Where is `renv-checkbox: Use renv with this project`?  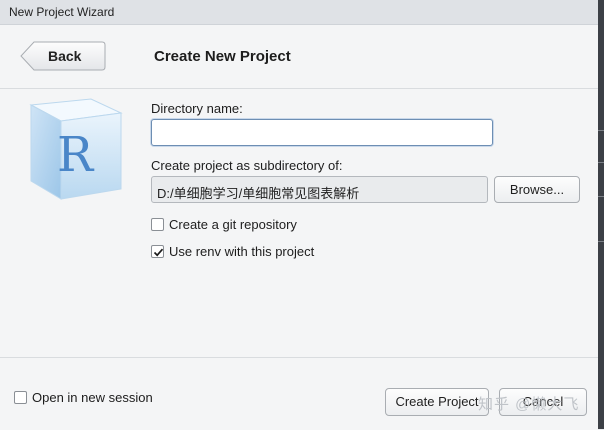
renv-checkbox: Use renv with this project is located at coordinates (246, 252).